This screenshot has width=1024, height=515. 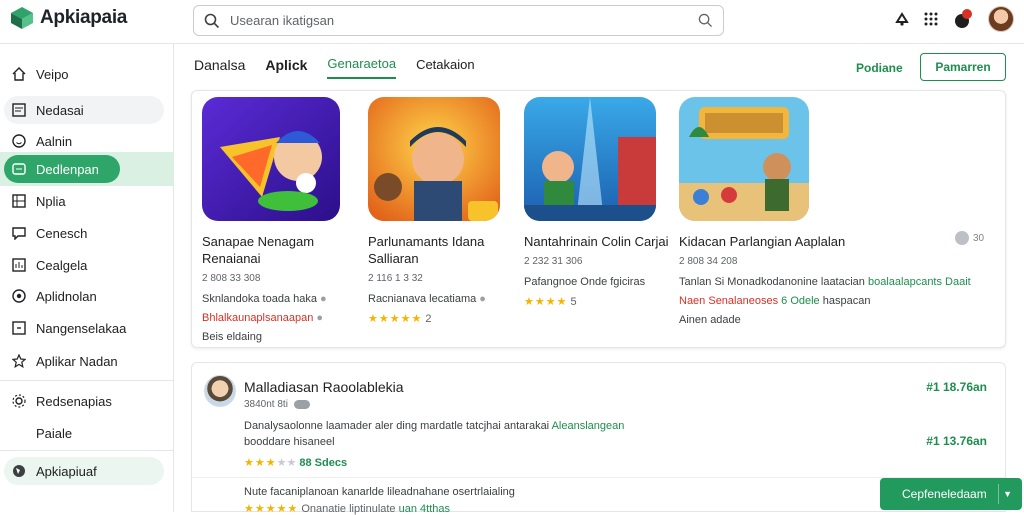 What do you see at coordinates (84, 265) in the screenshot?
I see `sidebar-item-cealgela: Cealgela` at bounding box center [84, 265].